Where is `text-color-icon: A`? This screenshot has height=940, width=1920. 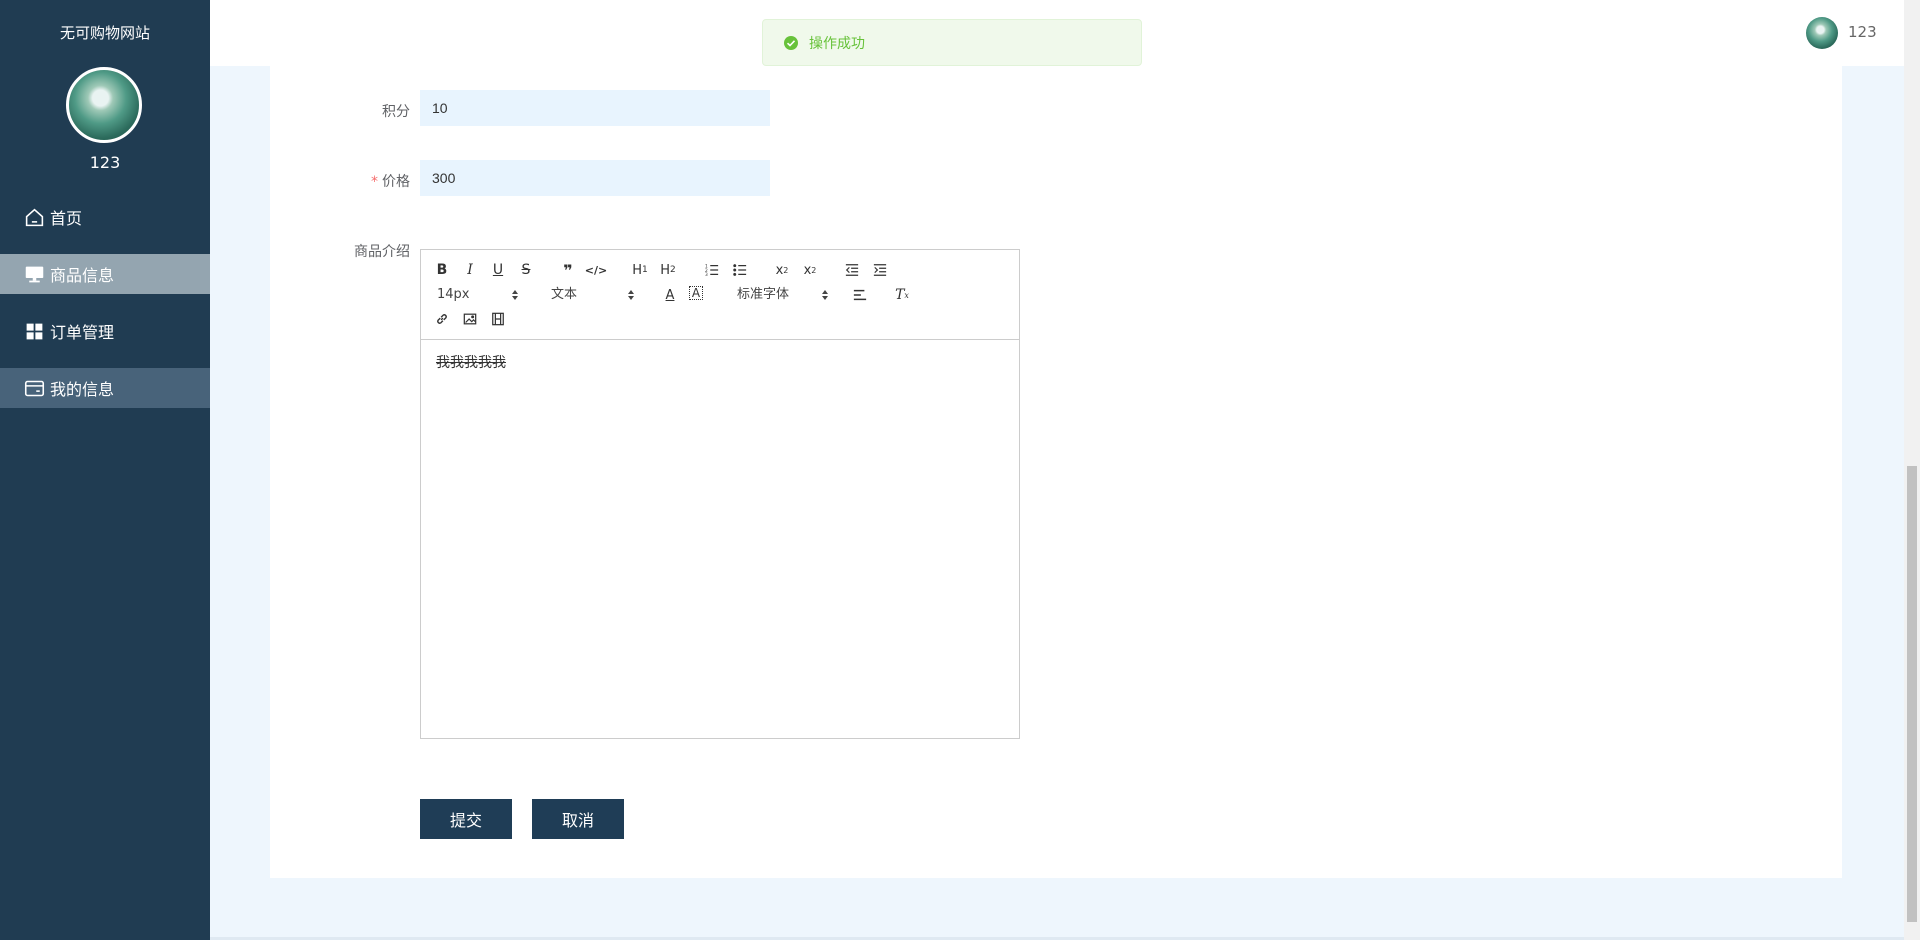
text-color-icon: A is located at coordinates (670, 295).